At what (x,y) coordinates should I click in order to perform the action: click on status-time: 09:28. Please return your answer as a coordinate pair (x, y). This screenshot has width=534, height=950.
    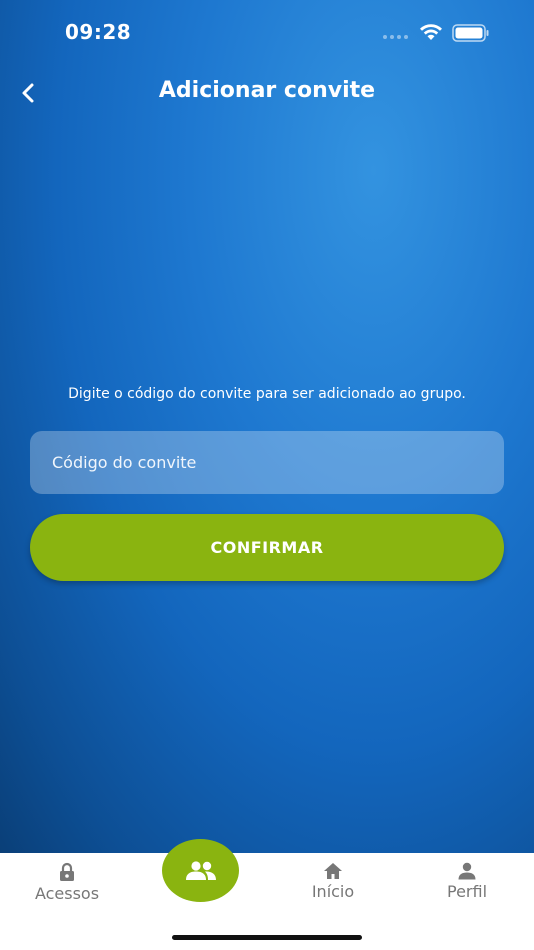
    Looking at the image, I should click on (98, 32).